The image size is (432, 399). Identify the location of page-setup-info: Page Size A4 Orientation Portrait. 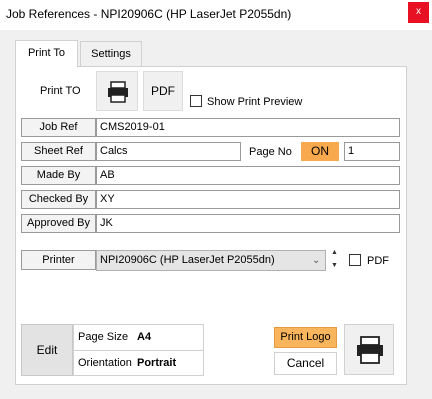
(138, 350).